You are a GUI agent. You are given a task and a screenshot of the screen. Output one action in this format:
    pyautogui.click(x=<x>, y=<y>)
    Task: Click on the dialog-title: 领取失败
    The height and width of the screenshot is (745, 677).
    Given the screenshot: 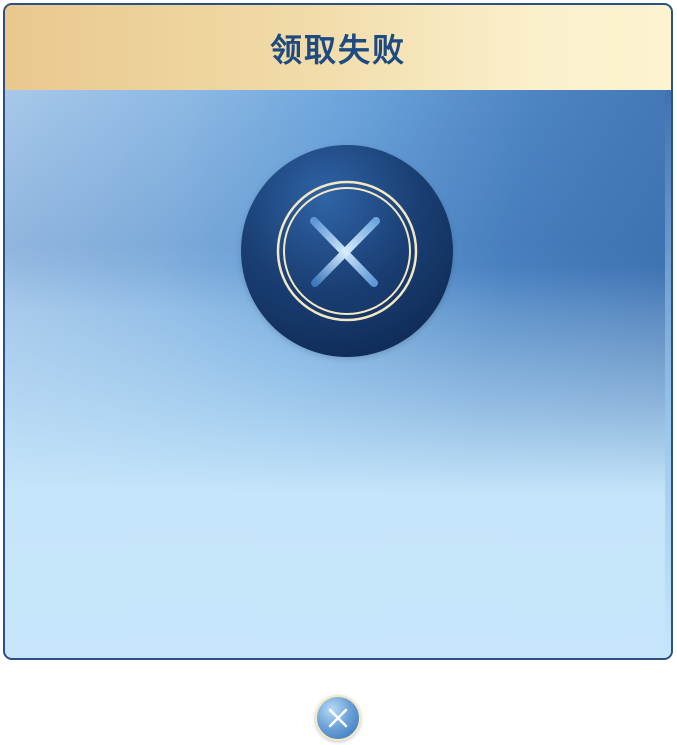 What is the action you would take?
    pyautogui.click(x=337, y=49)
    